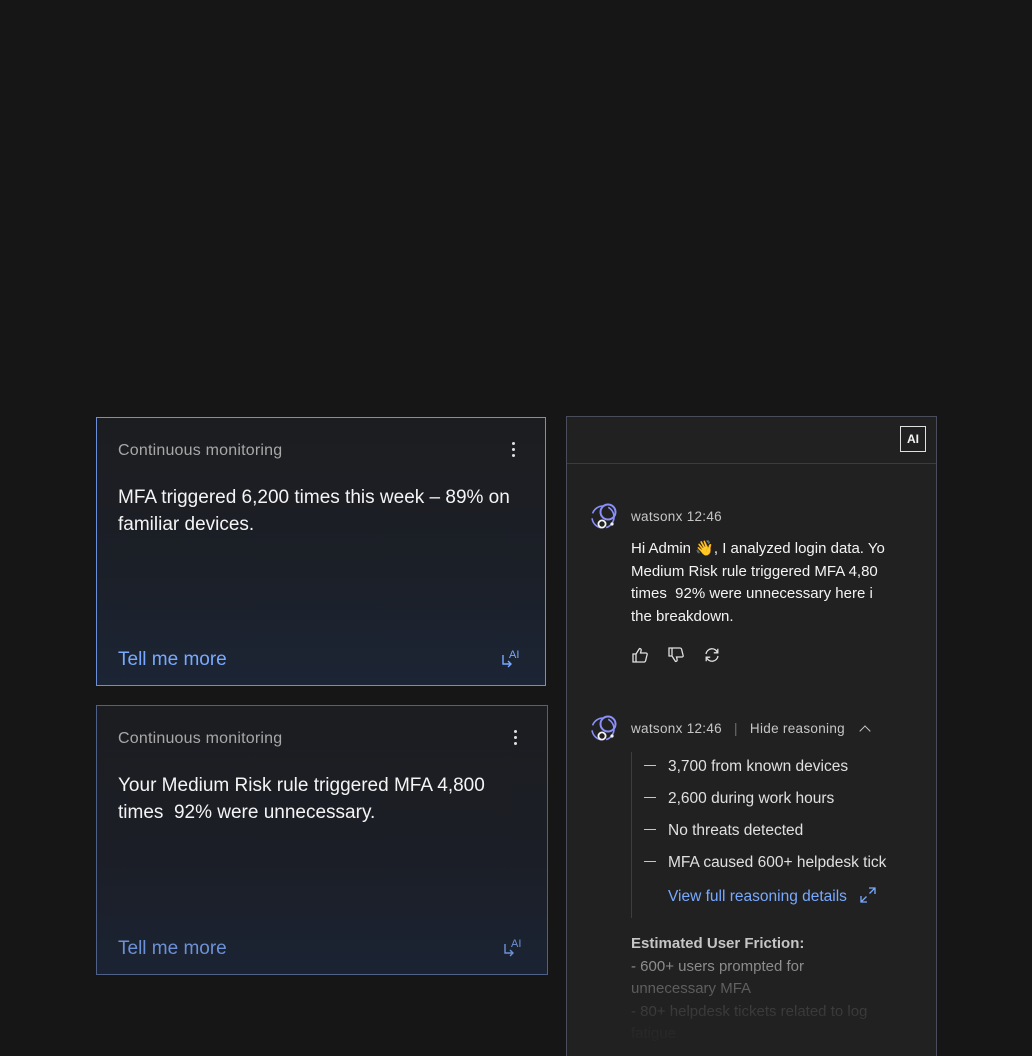  What do you see at coordinates (751, 798) in the screenshot?
I see `reasoning-text: 2,600 during work hours` at bounding box center [751, 798].